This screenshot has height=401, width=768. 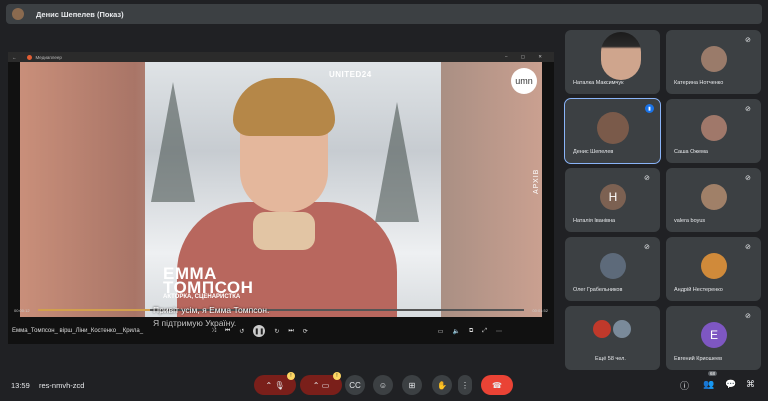 What do you see at coordinates (610, 359) in the screenshot?
I see `more-participants-label: Ещё 58 чел.` at bounding box center [610, 359].